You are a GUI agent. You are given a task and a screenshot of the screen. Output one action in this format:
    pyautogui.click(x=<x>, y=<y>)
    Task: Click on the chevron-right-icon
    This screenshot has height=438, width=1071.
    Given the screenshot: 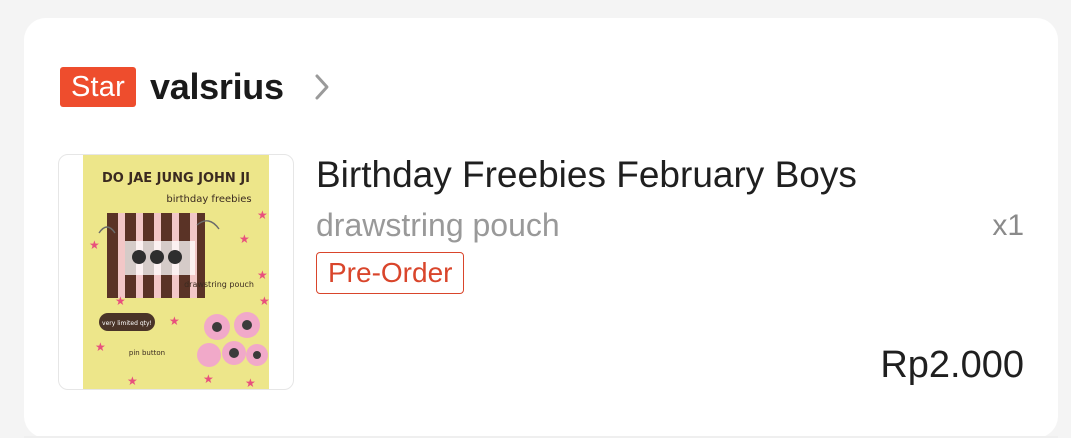 What is the action you would take?
    pyautogui.click(x=322, y=87)
    